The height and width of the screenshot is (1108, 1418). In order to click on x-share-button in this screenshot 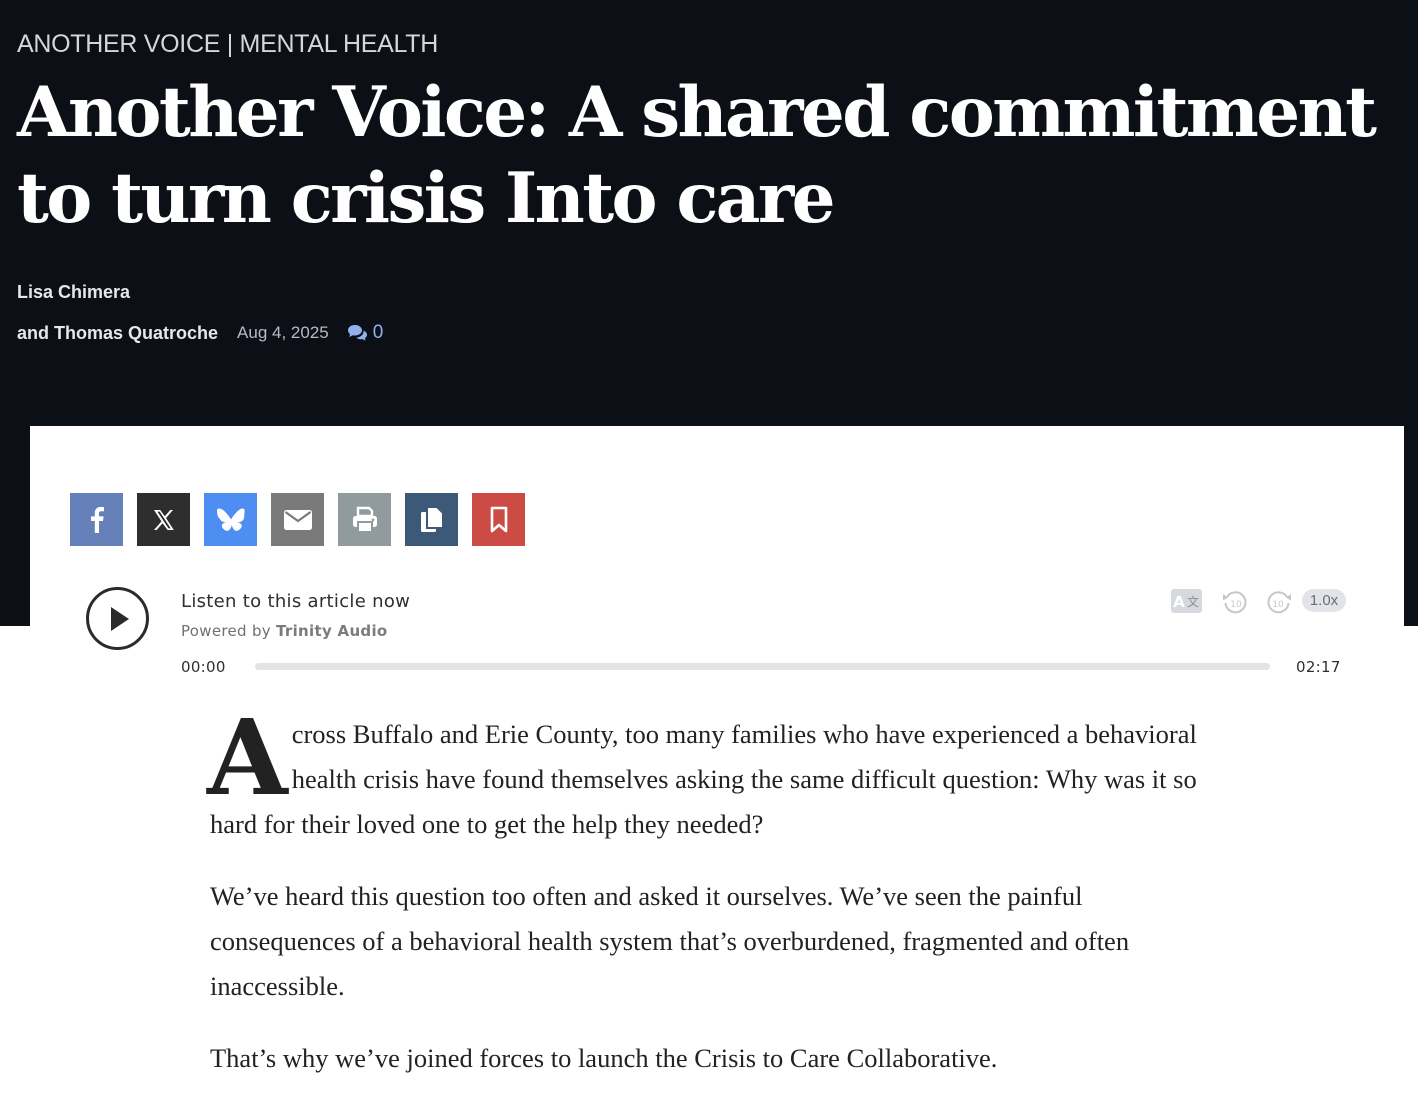, I will do `click(163, 519)`.